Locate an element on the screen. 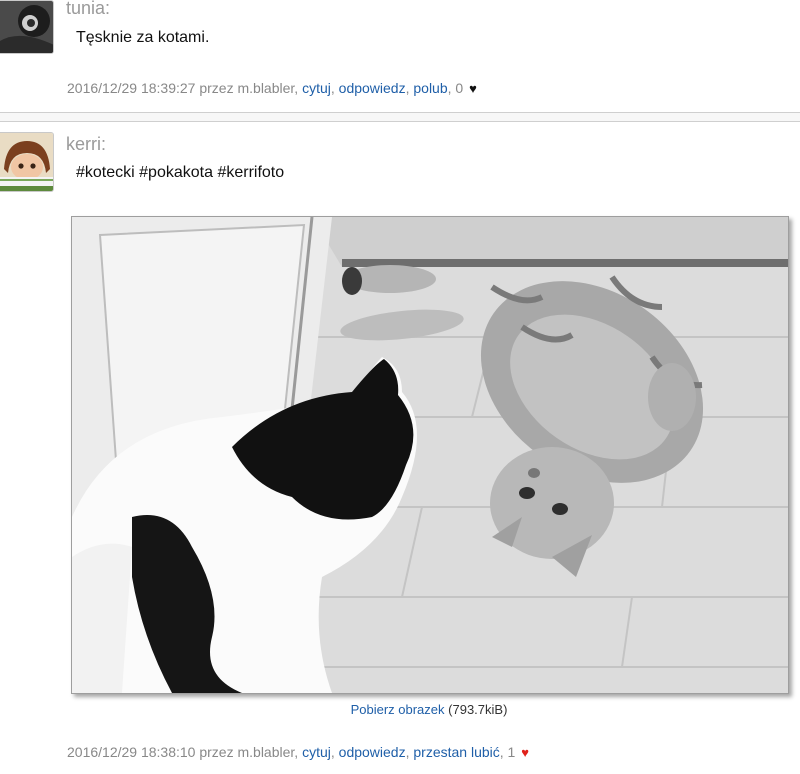  hashtag-link: #kotecki is located at coordinates (105, 172).